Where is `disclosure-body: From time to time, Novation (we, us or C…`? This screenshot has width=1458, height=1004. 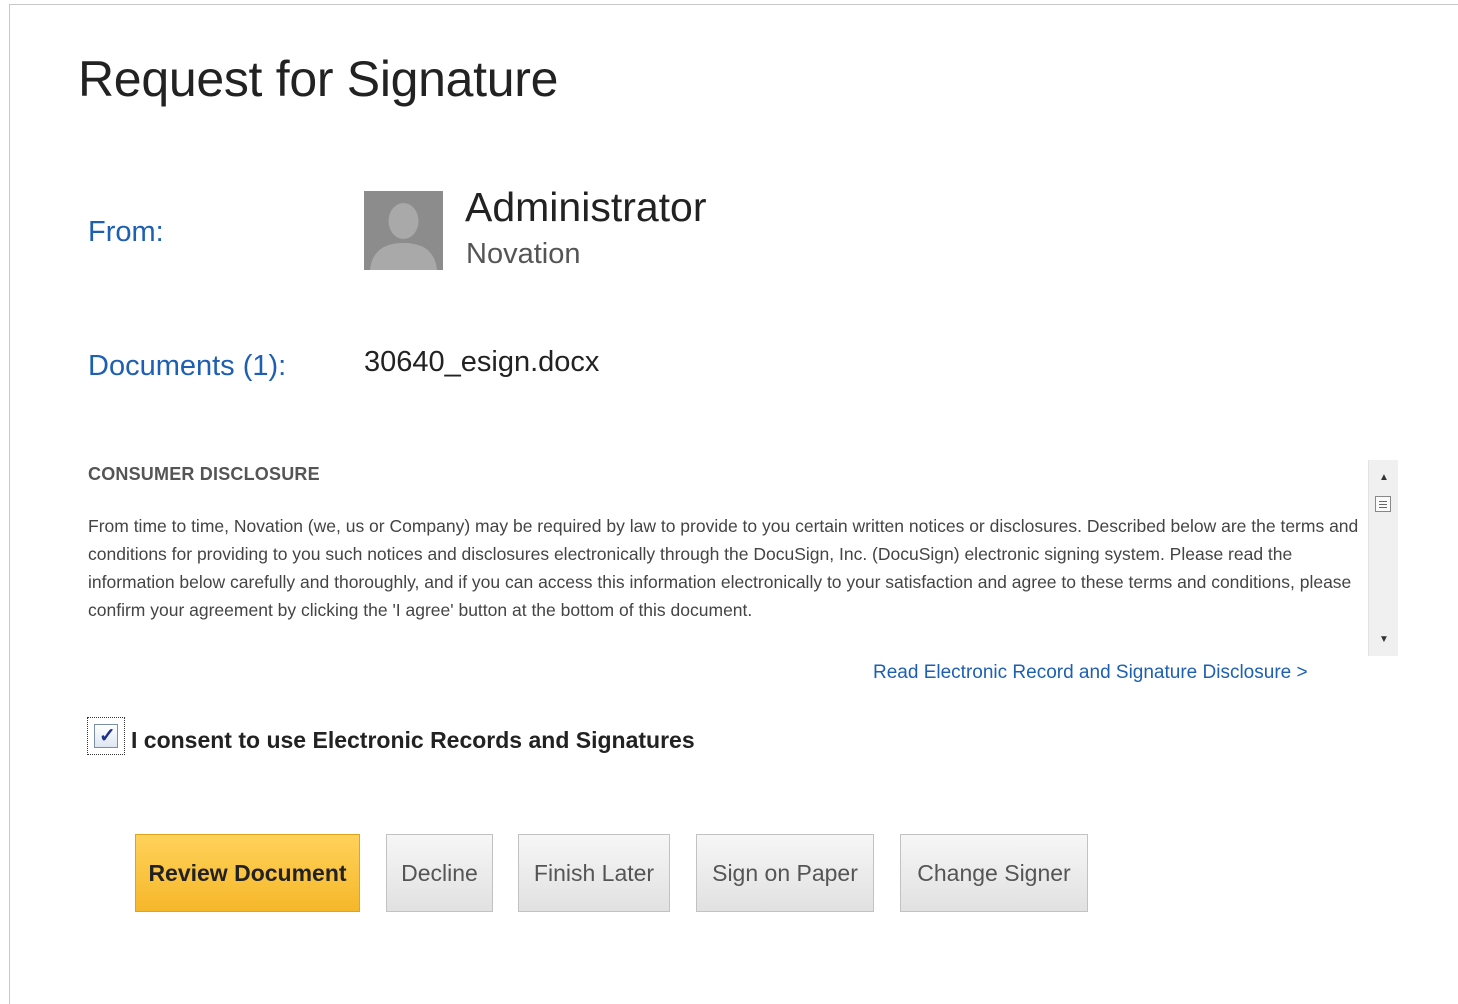
disclosure-body: From time to time, Novation (we, us or C… is located at coordinates (723, 568).